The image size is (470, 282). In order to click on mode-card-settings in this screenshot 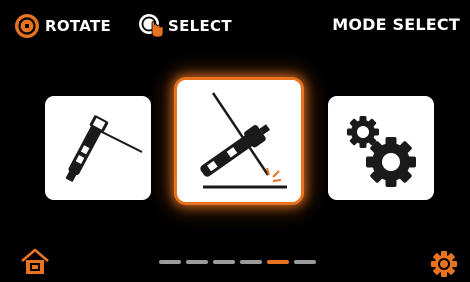, I will do `click(381, 148)`.